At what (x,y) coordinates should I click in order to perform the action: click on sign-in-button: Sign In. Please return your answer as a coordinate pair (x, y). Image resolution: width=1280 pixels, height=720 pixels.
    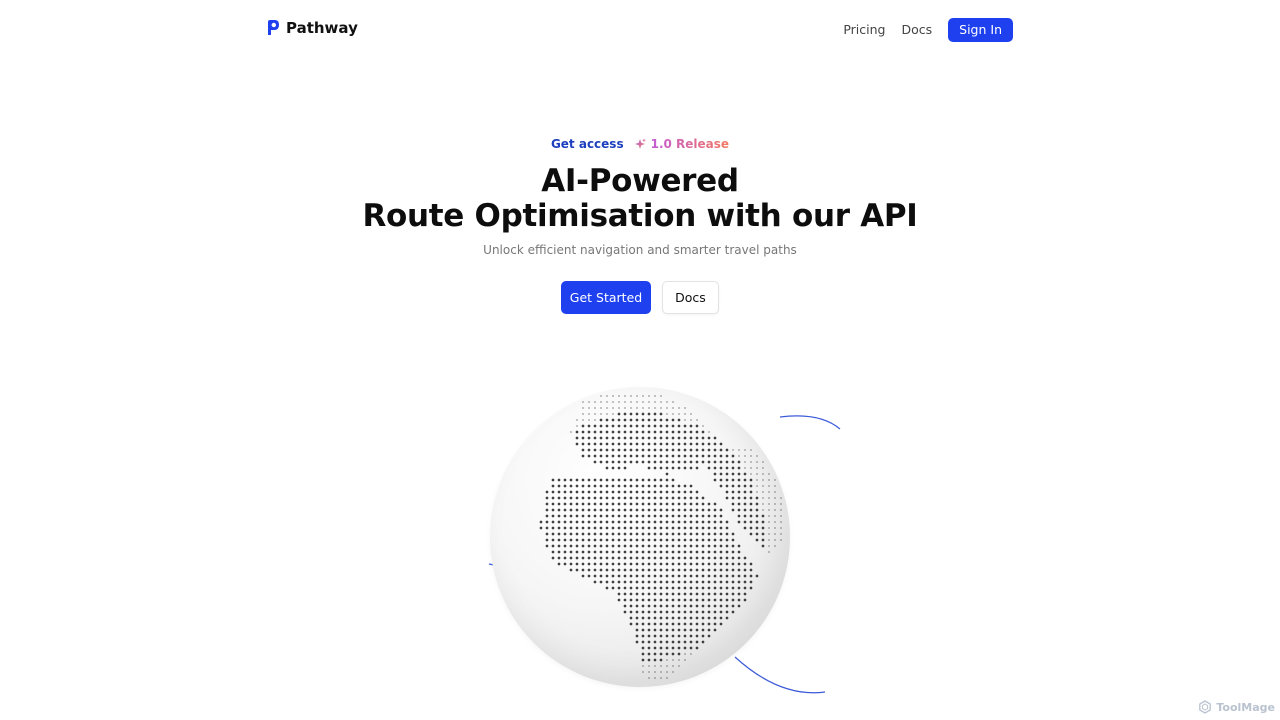
    Looking at the image, I should click on (980, 30).